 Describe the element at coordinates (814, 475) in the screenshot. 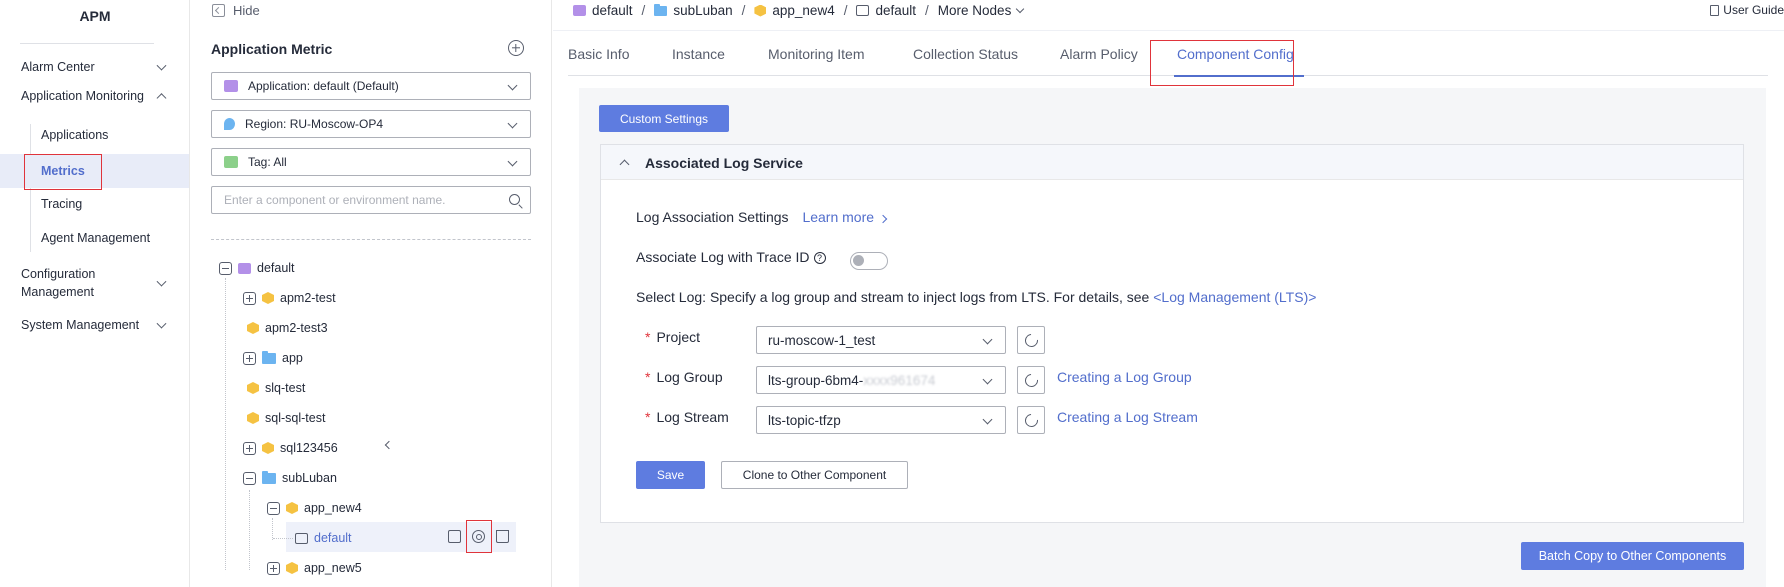

I see `clone-button: Clone to Other Component` at that location.